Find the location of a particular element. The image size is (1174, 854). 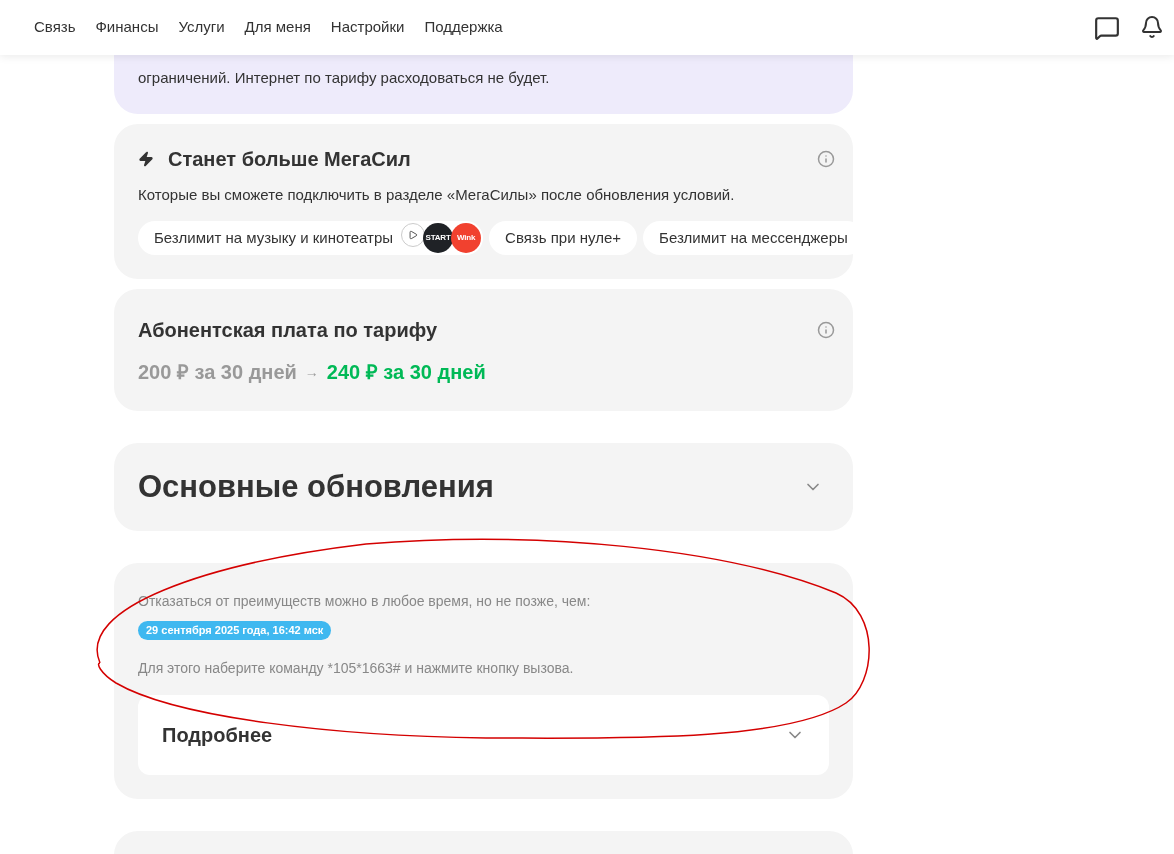

nav-link: Поддержка is located at coordinates (463, 27).